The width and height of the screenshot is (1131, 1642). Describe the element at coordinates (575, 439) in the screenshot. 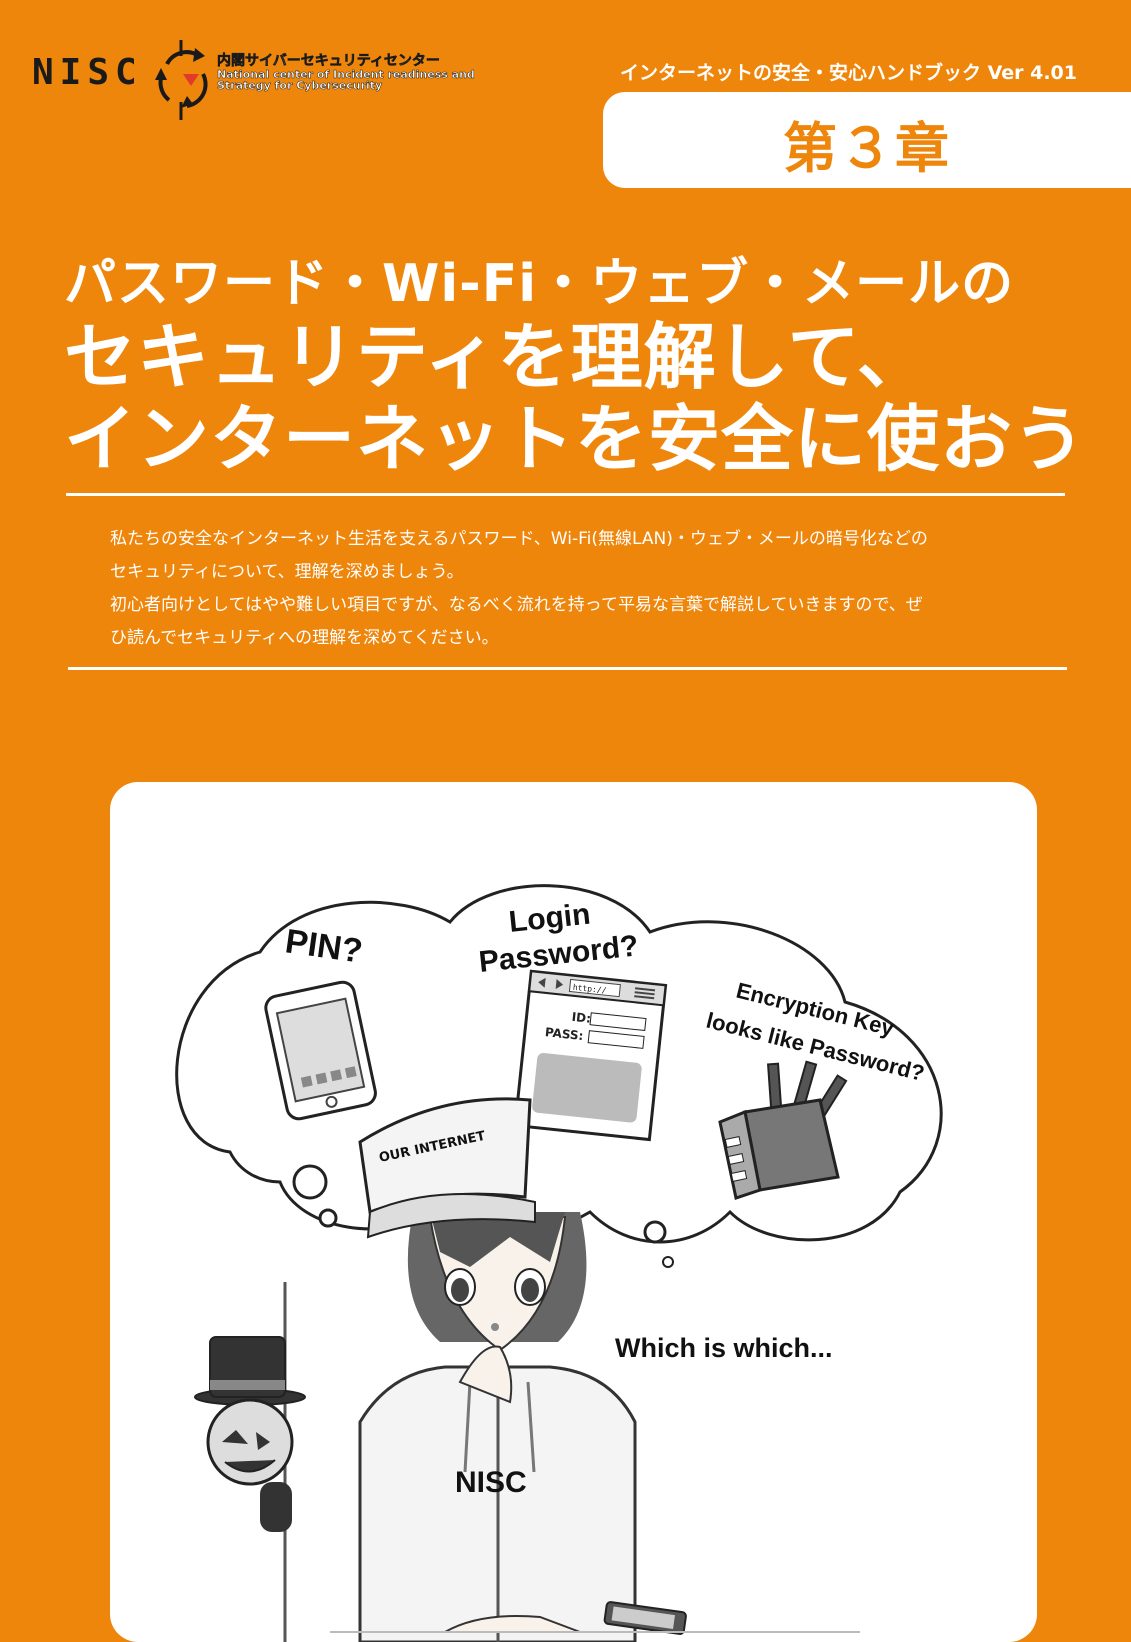

I see `title-line-3: インターネットを安全に使おう` at that location.